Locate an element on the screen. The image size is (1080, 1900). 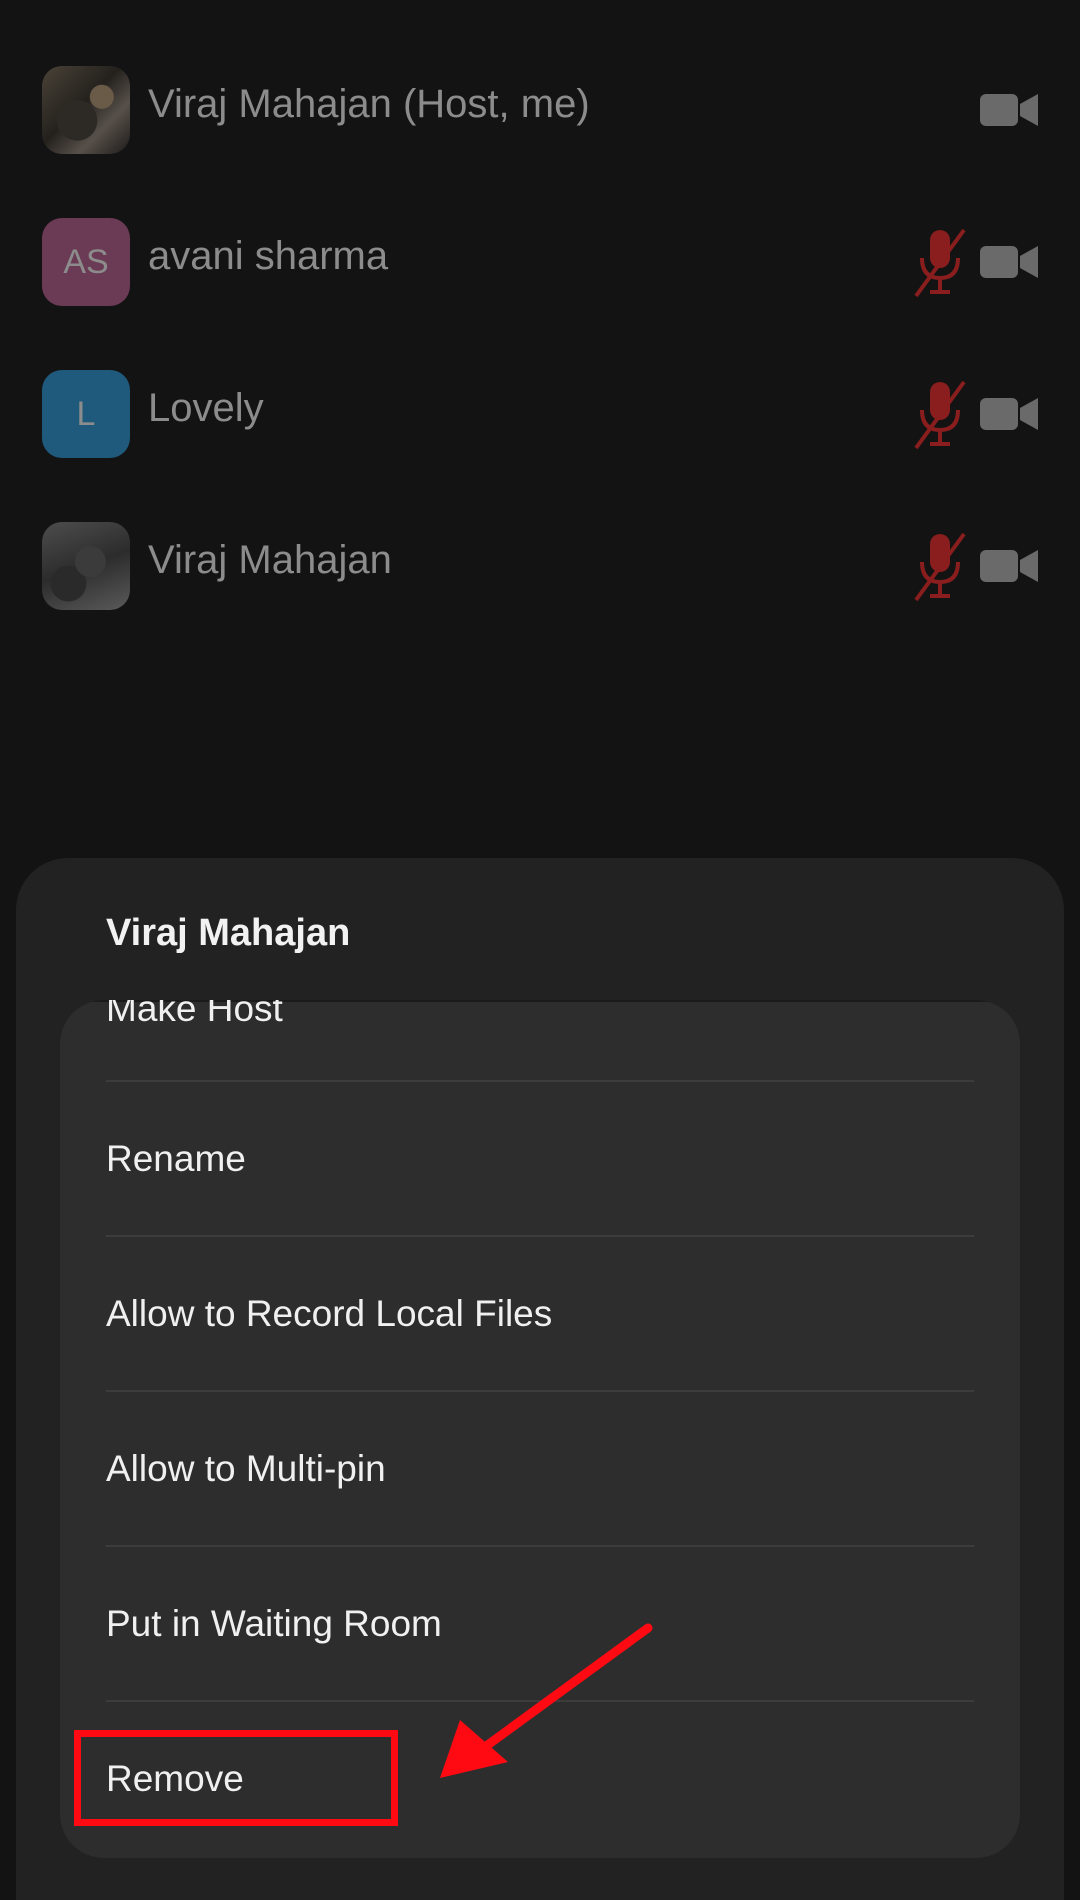
participant-name: avani sharma is located at coordinates (268, 256).